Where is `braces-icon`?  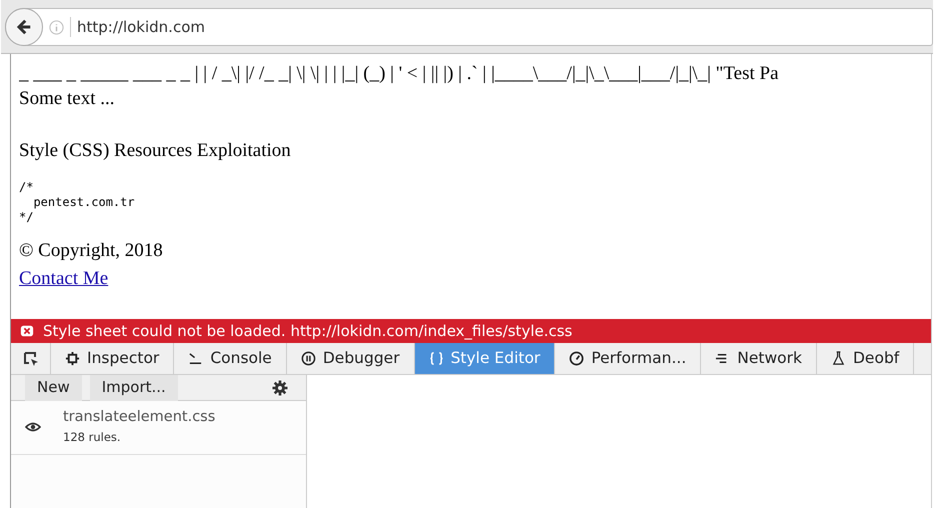
braces-icon is located at coordinates (436, 358).